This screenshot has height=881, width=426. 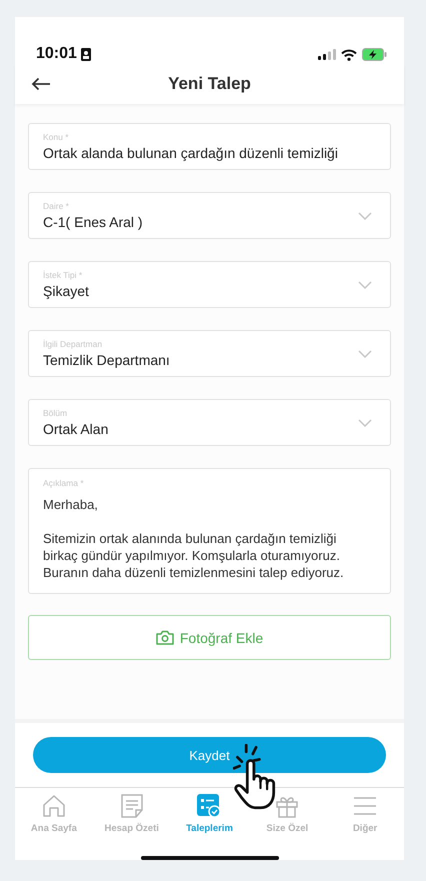 What do you see at coordinates (54, 806) in the screenshot?
I see `home-icon` at bounding box center [54, 806].